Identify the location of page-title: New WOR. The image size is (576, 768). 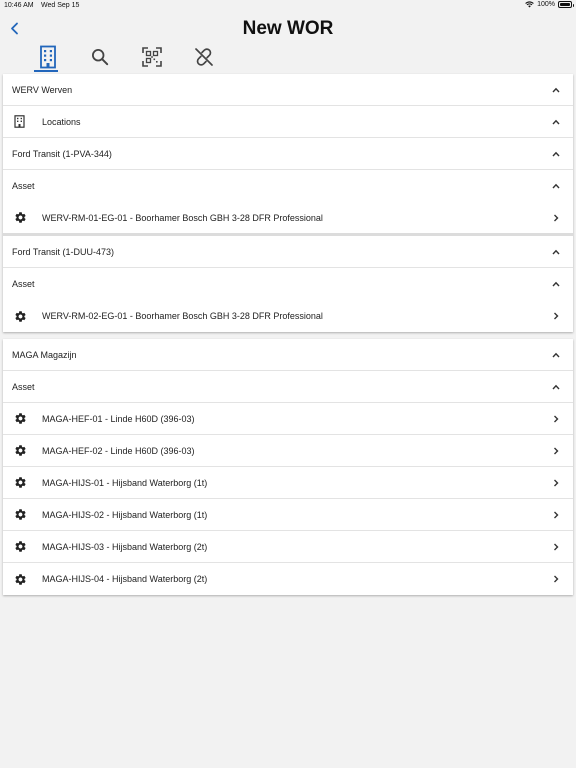
(288, 28).